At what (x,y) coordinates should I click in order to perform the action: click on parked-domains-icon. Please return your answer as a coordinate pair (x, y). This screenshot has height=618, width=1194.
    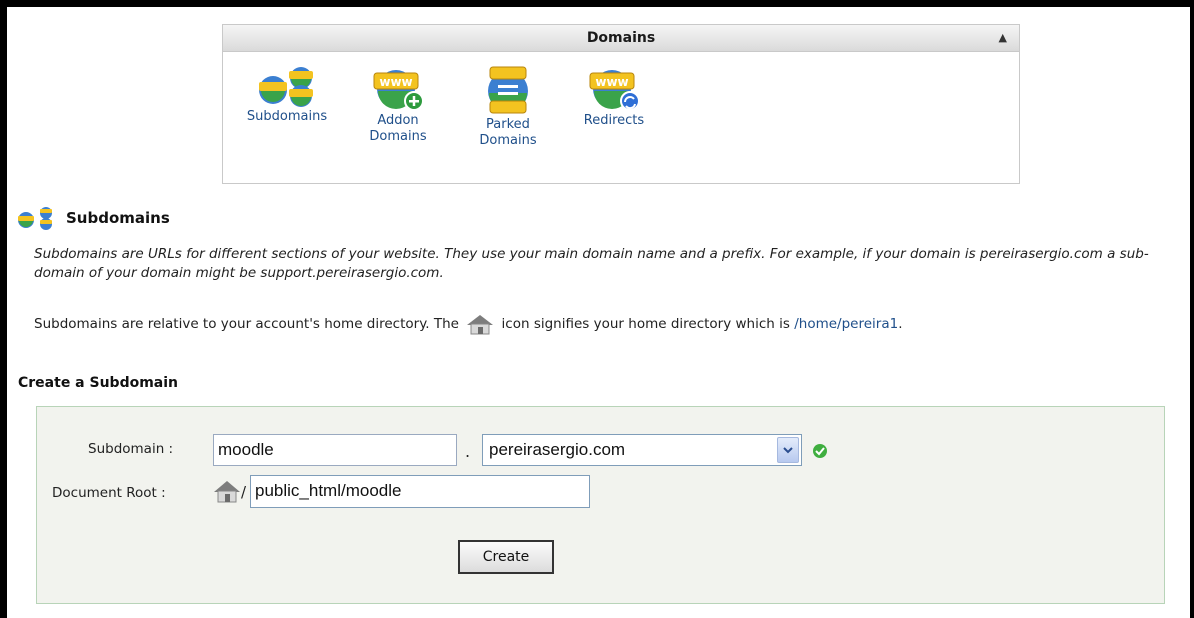
    Looking at the image, I should click on (508, 90).